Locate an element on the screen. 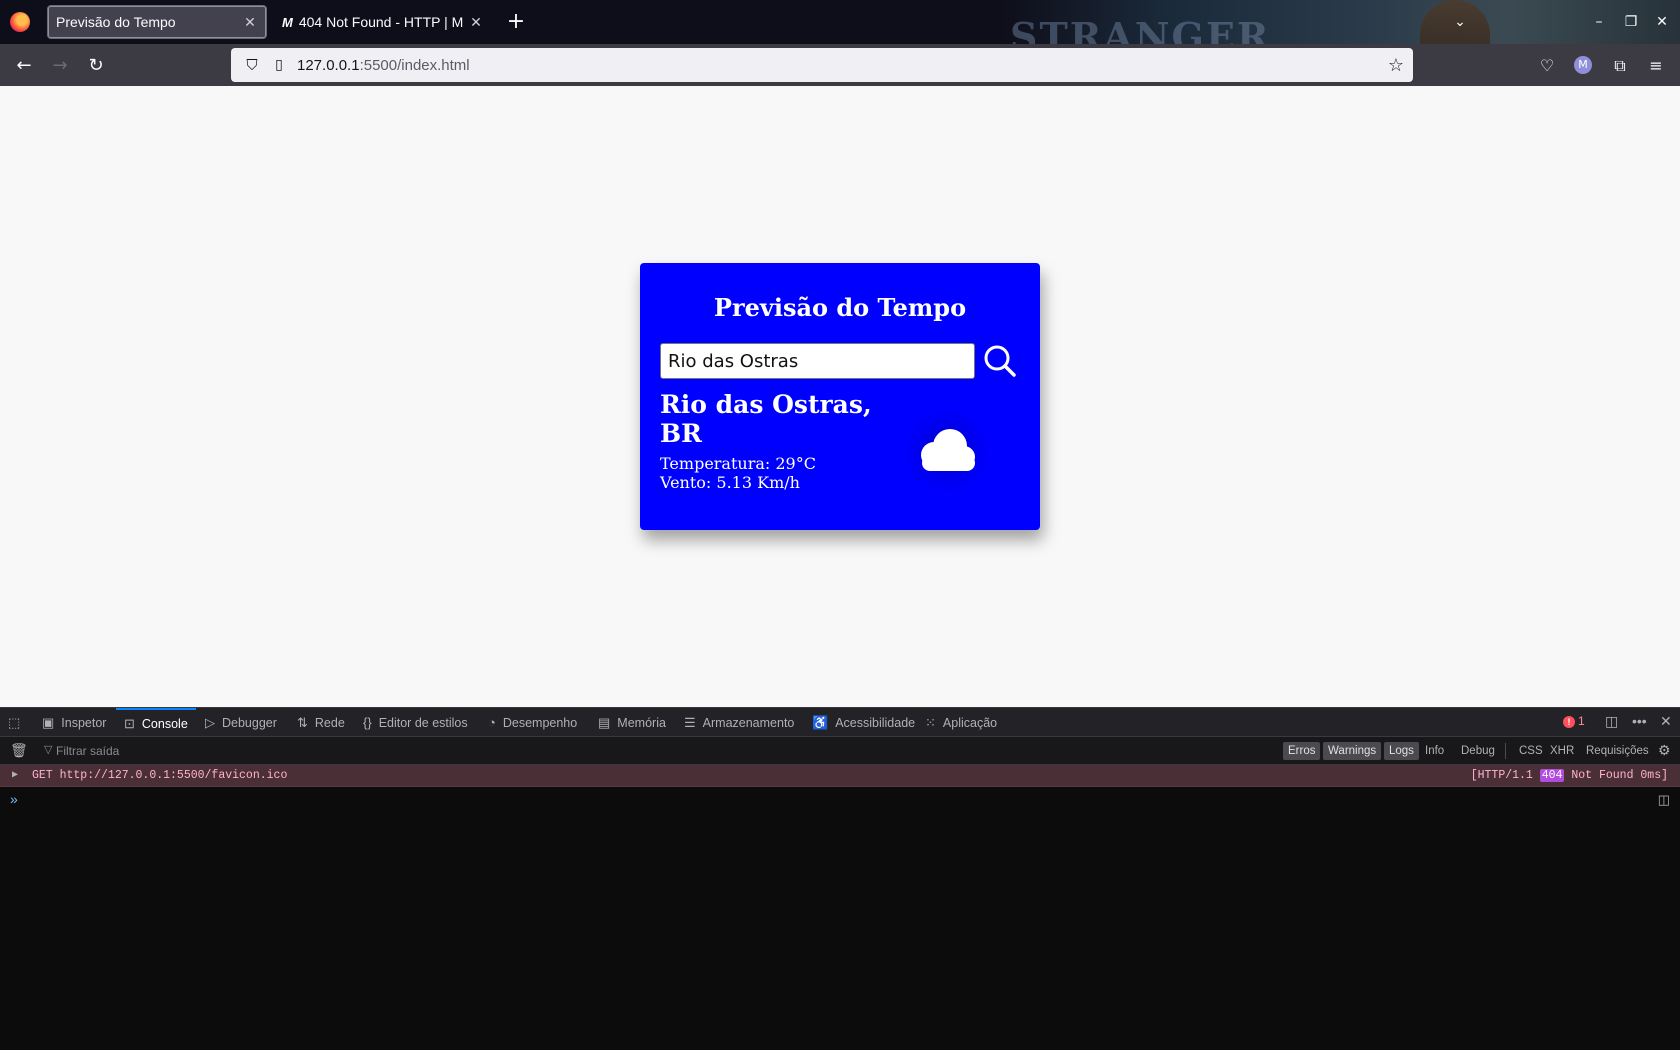 The width and height of the screenshot is (1680, 1050). status-suffix: Not Found 0ms] is located at coordinates (1619, 775).